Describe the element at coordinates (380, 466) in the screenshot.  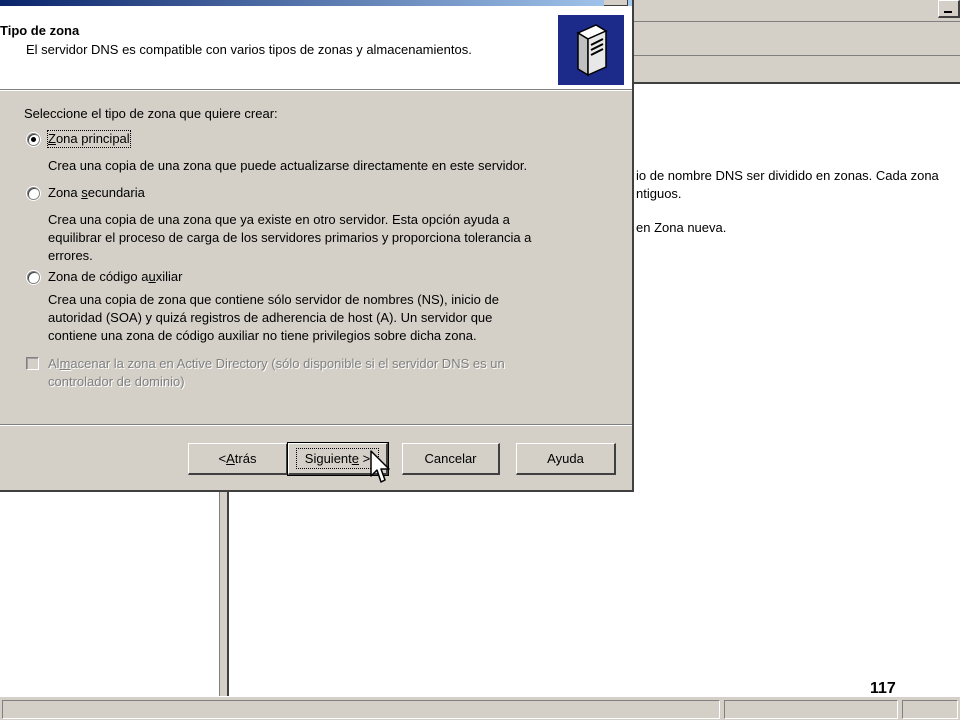
I see `mouse-pointer-icon` at that location.